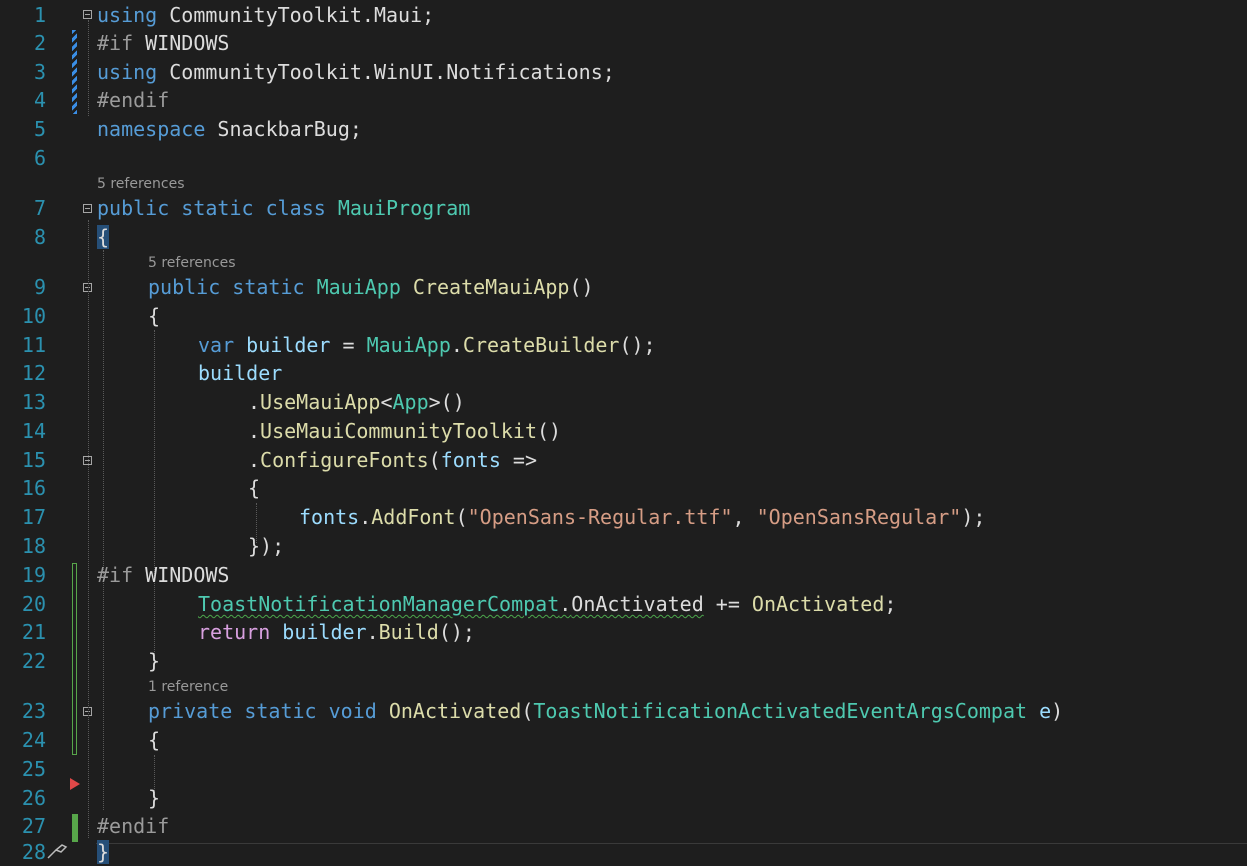  What do you see at coordinates (39, 15) in the screenshot?
I see `line-number: 1` at bounding box center [39, 15].